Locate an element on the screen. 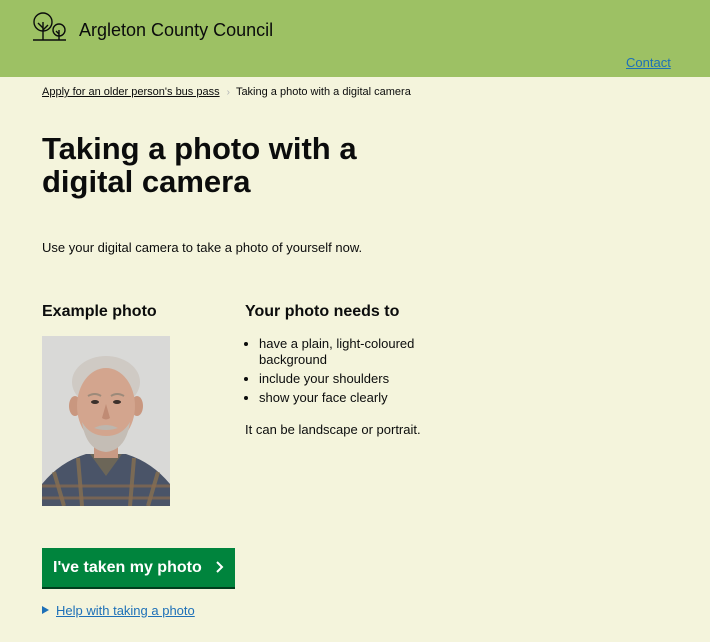  orientation-note: It can be landscape or portrait. is located at coordinates (333, 429).